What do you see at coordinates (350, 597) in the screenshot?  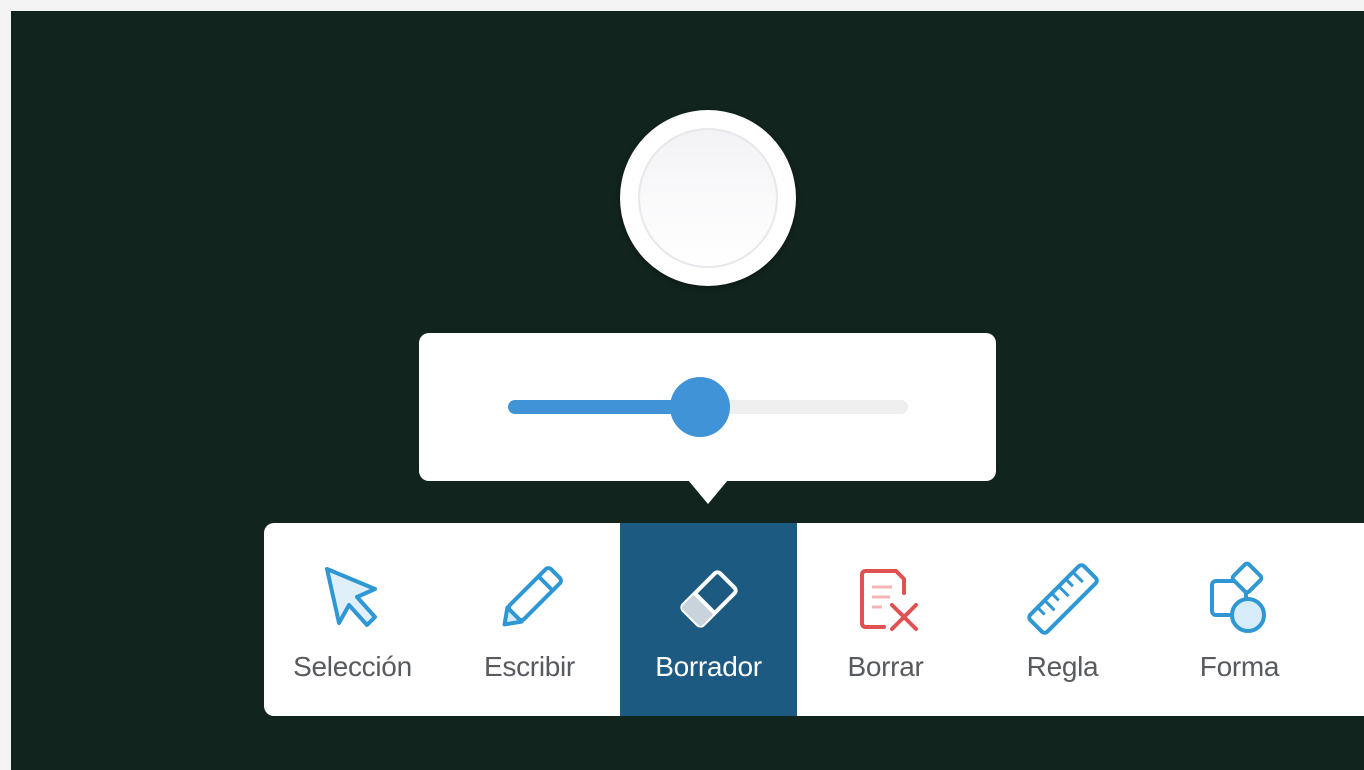 I see `cursor-arrow-icon` at bounding box center [350, 597].